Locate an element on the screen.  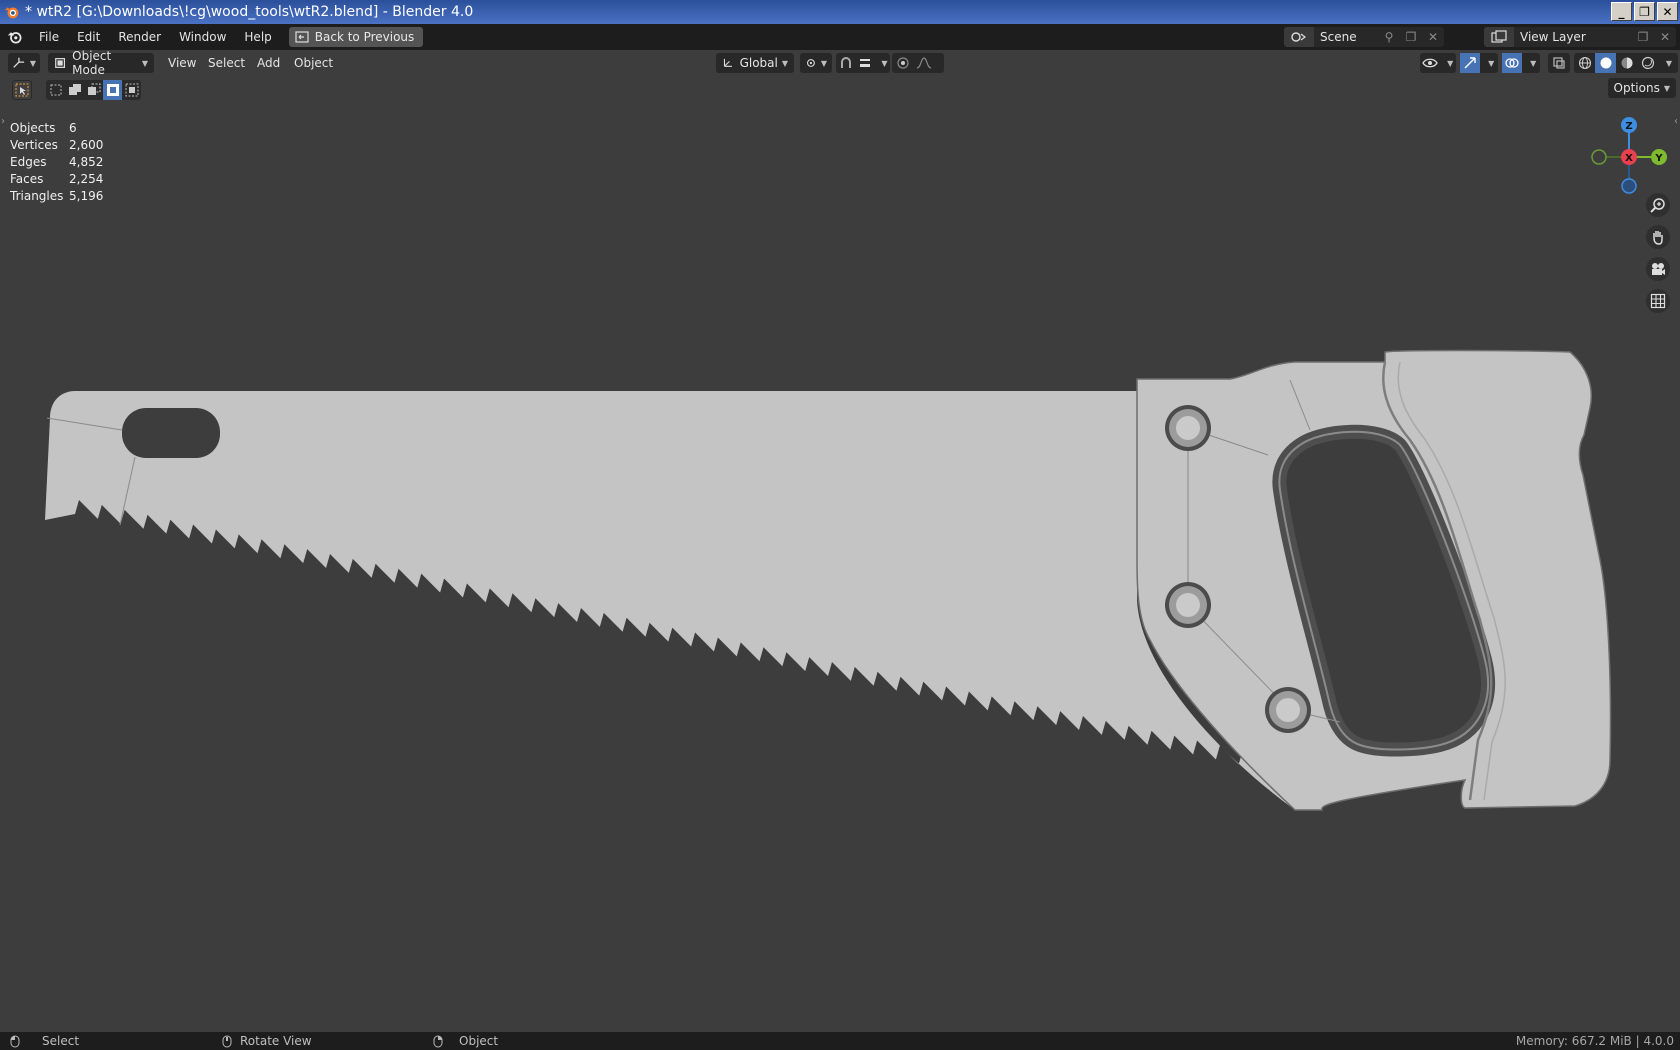
snap-target-icon is located at coordinates (864, 63).